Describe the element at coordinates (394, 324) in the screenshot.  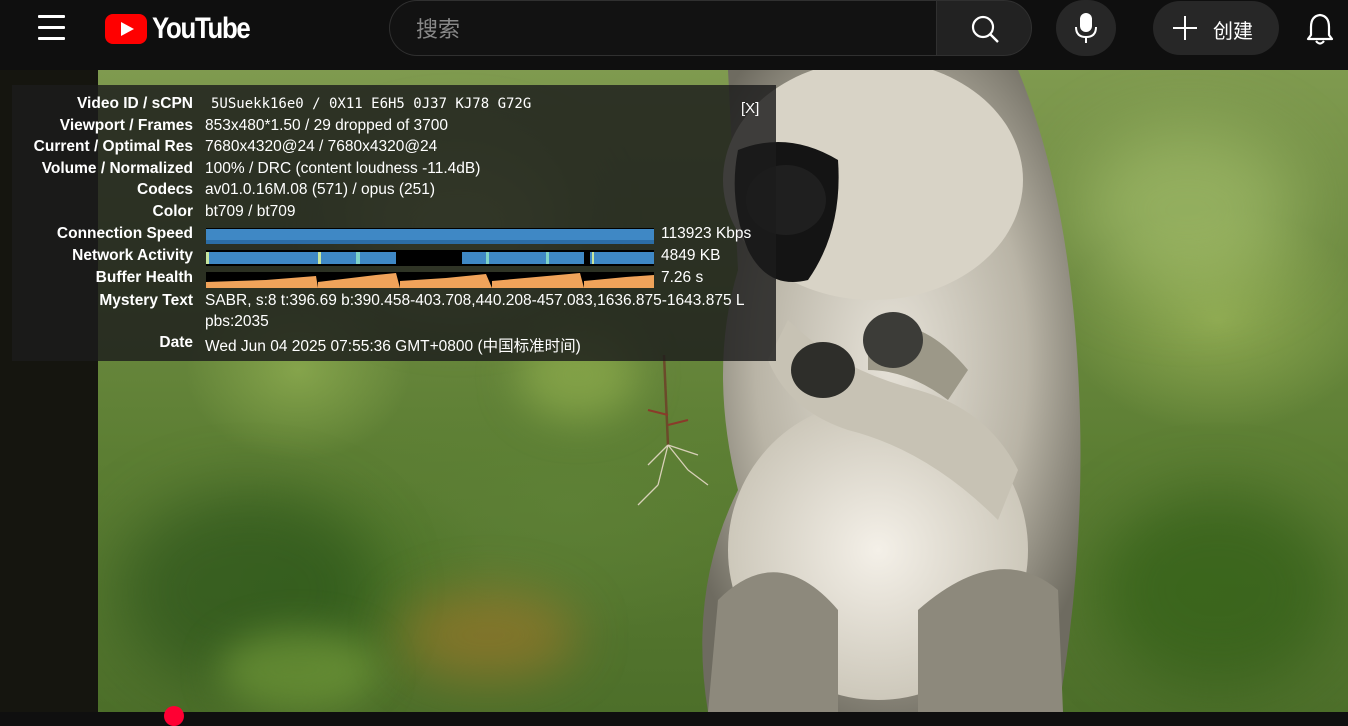
I see `stat-row-mystery-text-cont: pbs:2035` at that location.